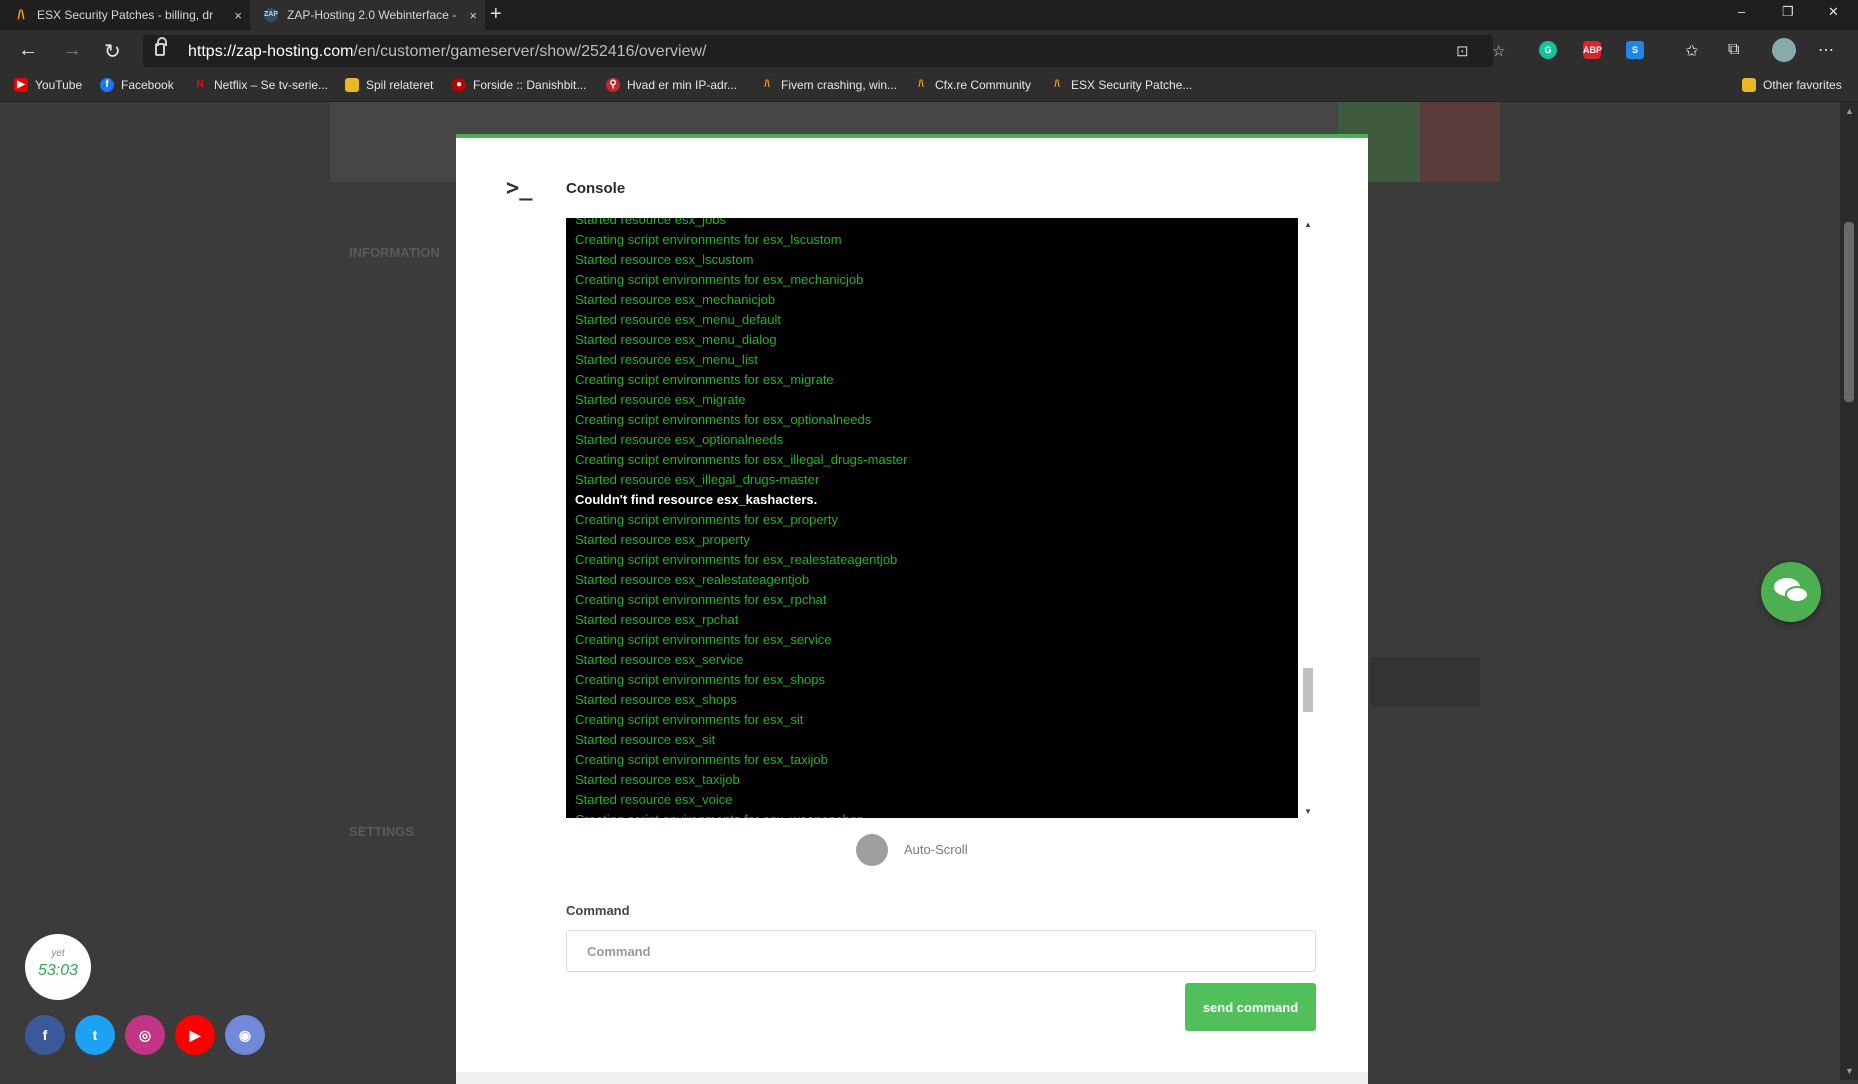  I want to click on page-scrollbar: ▲ ▼, so click(1849, 591).